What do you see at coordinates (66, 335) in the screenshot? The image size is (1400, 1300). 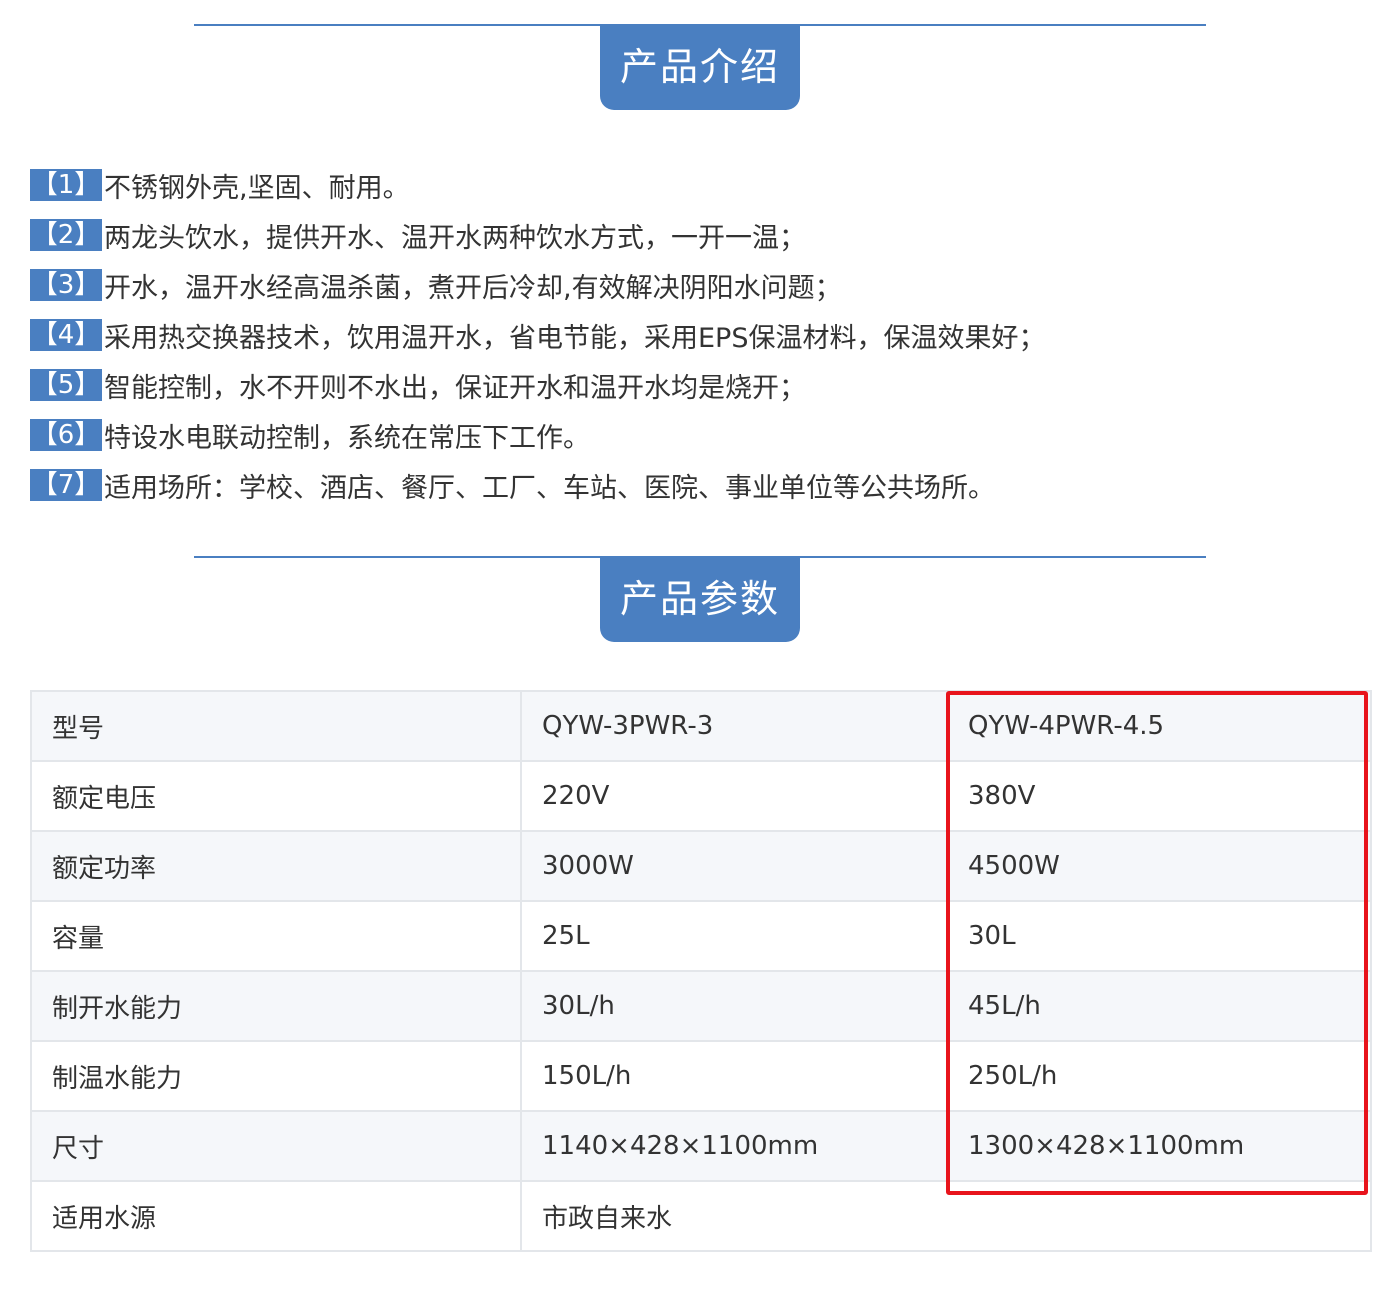 I see `feature-number: 【4】` at bounding box center [66, 335].